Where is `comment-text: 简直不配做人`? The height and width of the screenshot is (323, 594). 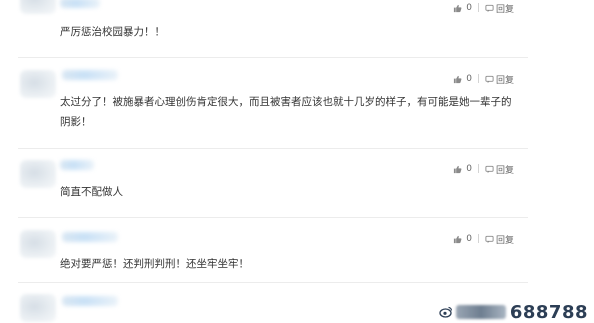
comment-text: 简直不配做人 is located at coordinates (91, 192).